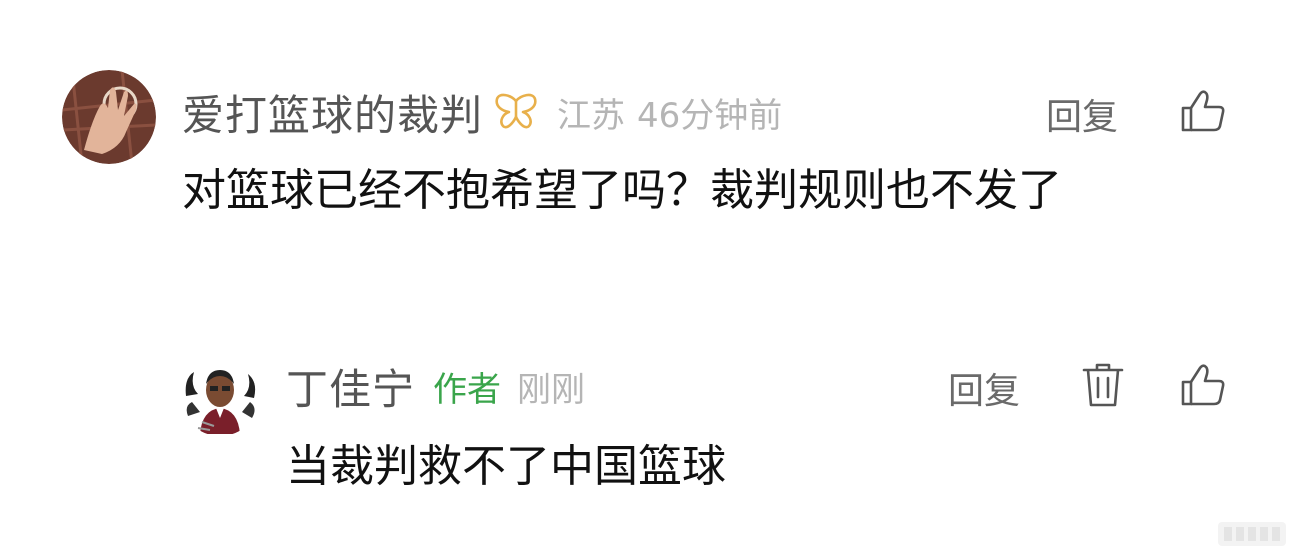 This screenshot has height=556, width=1290. What do you see at coordinates (109, 117) in the screenshot?
I see `commenter-avatar` at bounding box center [109, 117].